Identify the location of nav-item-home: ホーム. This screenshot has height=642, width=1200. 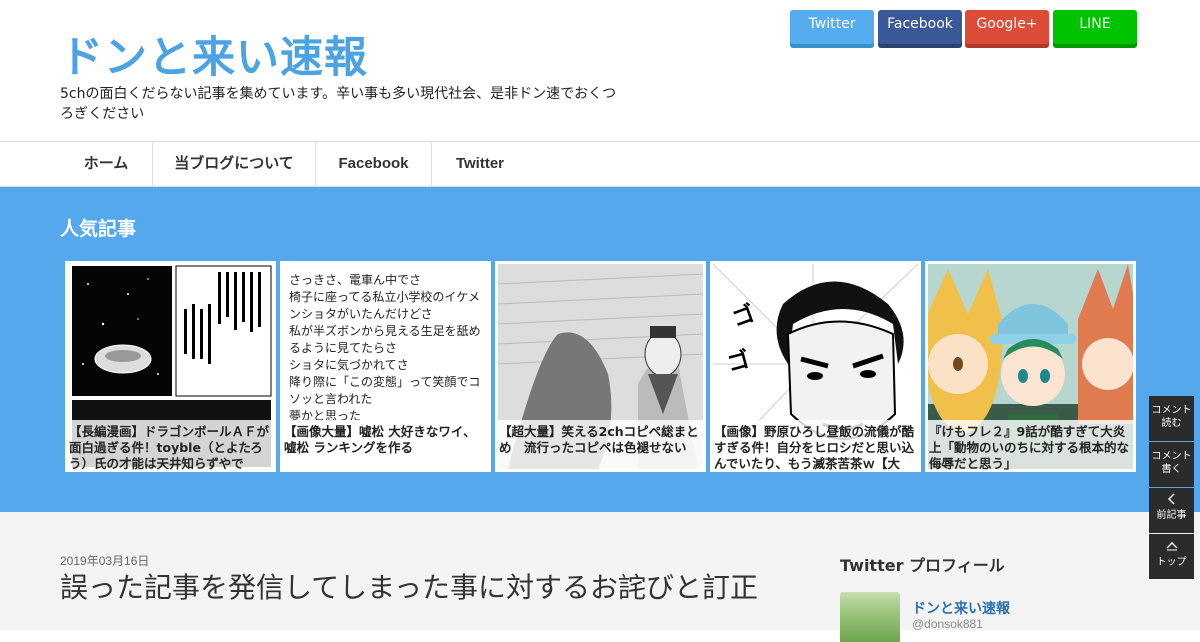
(106, 164).